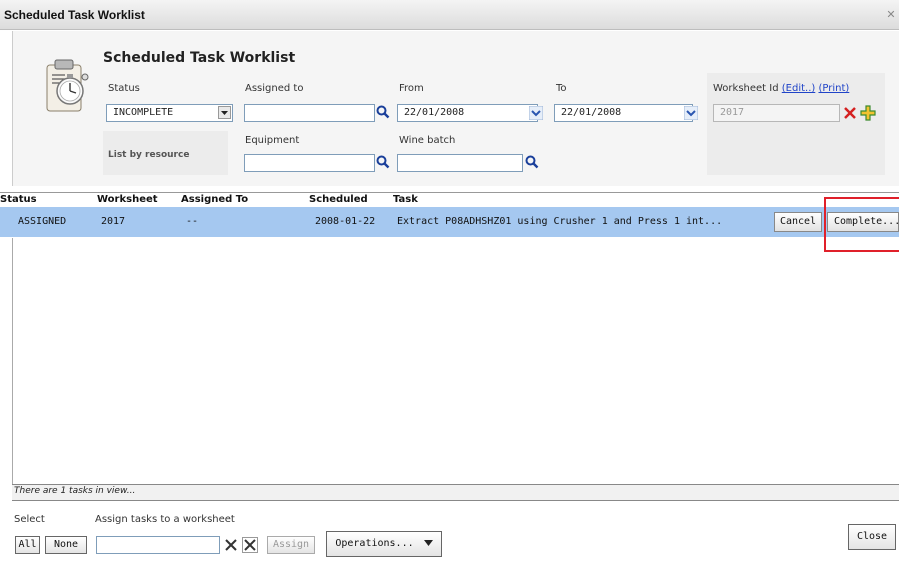 The width and height of the screenshot is (899, 564). Describe the element at coordinates (338, 199) in the screenshot. I see `column-header-scheduled: Scheduled` at that location.